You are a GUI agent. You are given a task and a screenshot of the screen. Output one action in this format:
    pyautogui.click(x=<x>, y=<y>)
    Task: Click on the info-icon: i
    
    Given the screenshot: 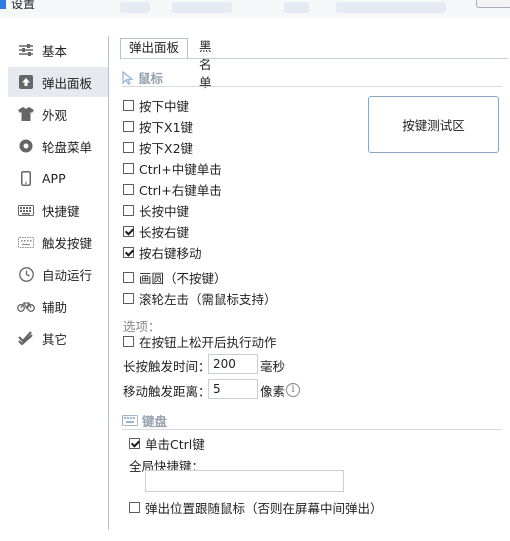 What is the action you would take?
    pyautogui.click(x=293, y=390)
    